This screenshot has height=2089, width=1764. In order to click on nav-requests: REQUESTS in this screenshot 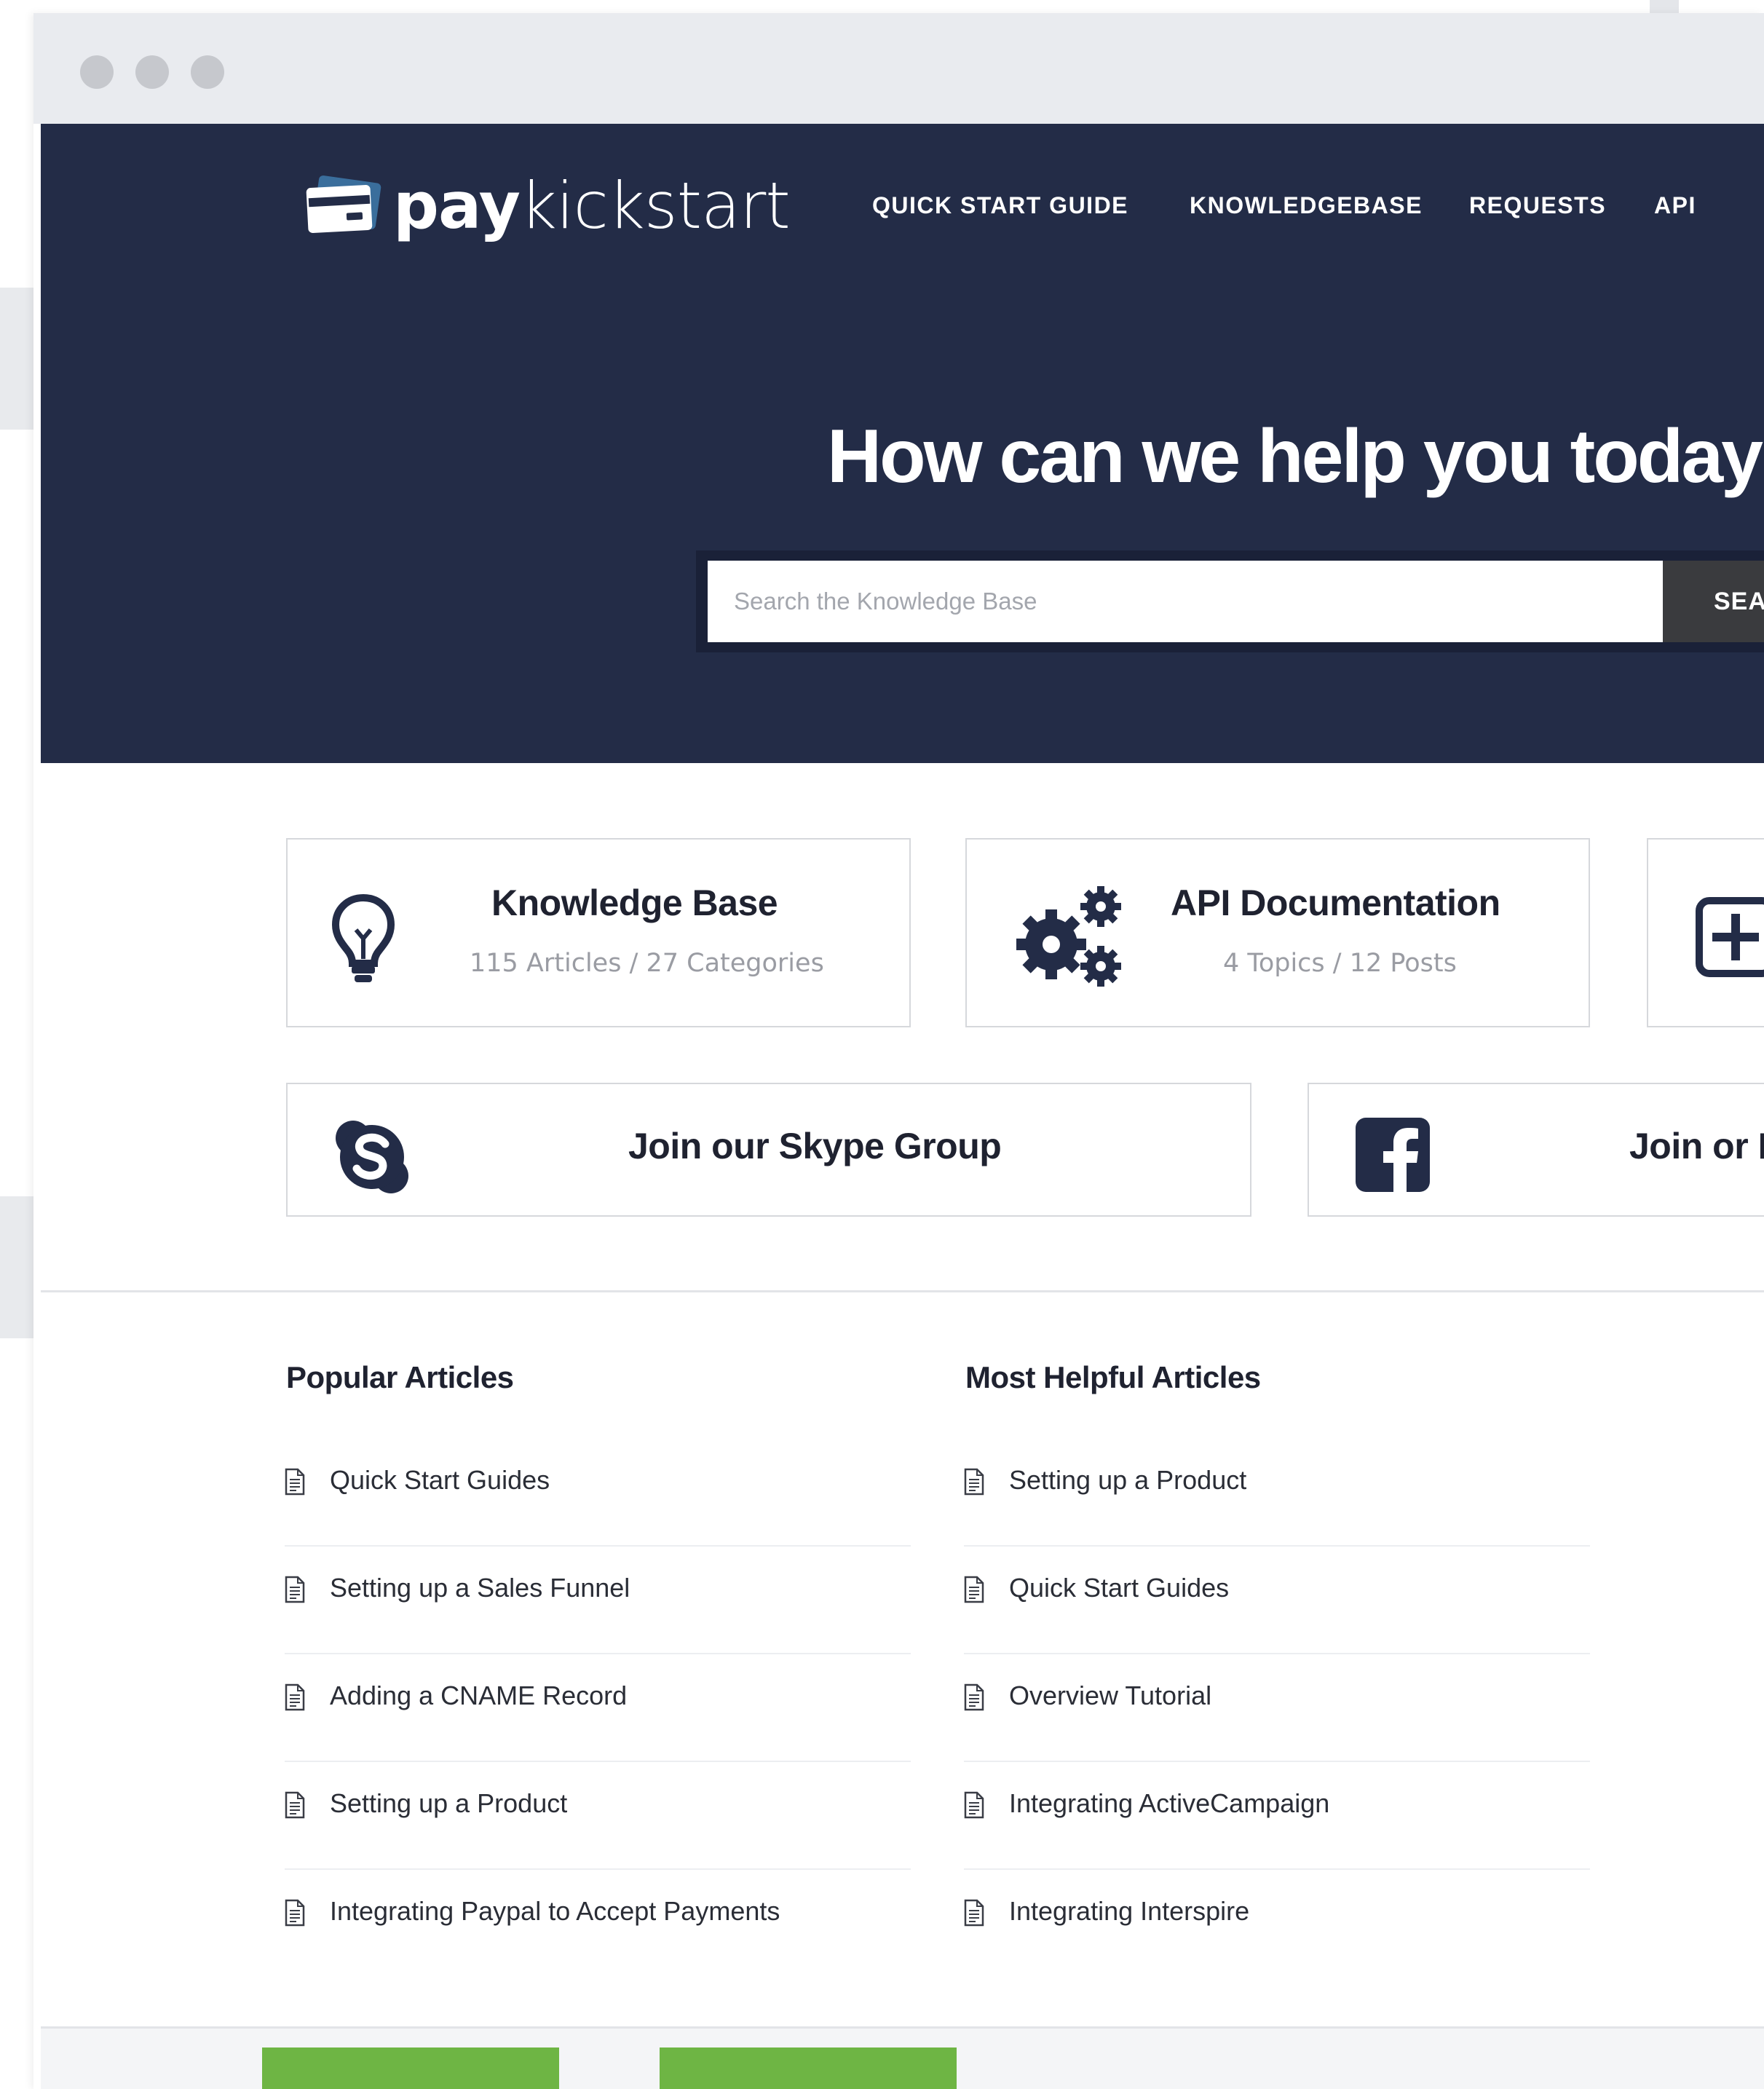, I will do `click(1537, 205)`.